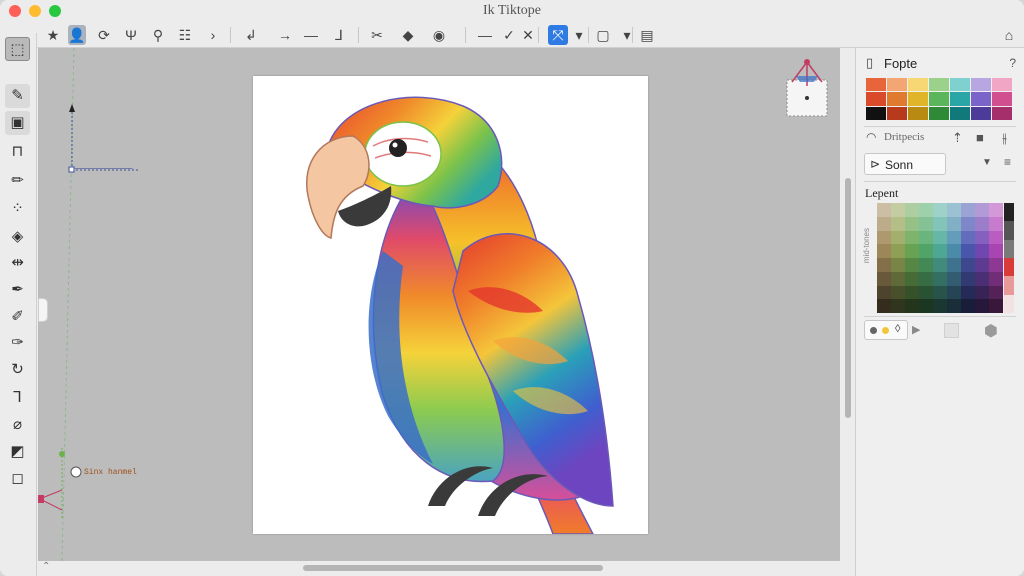 This screenshot has width=1024, height=576. What do you see at coordinates (848, 298) in the screenshot?
I see `vertical-scroll-thumb` at bounding box center [848, 298].